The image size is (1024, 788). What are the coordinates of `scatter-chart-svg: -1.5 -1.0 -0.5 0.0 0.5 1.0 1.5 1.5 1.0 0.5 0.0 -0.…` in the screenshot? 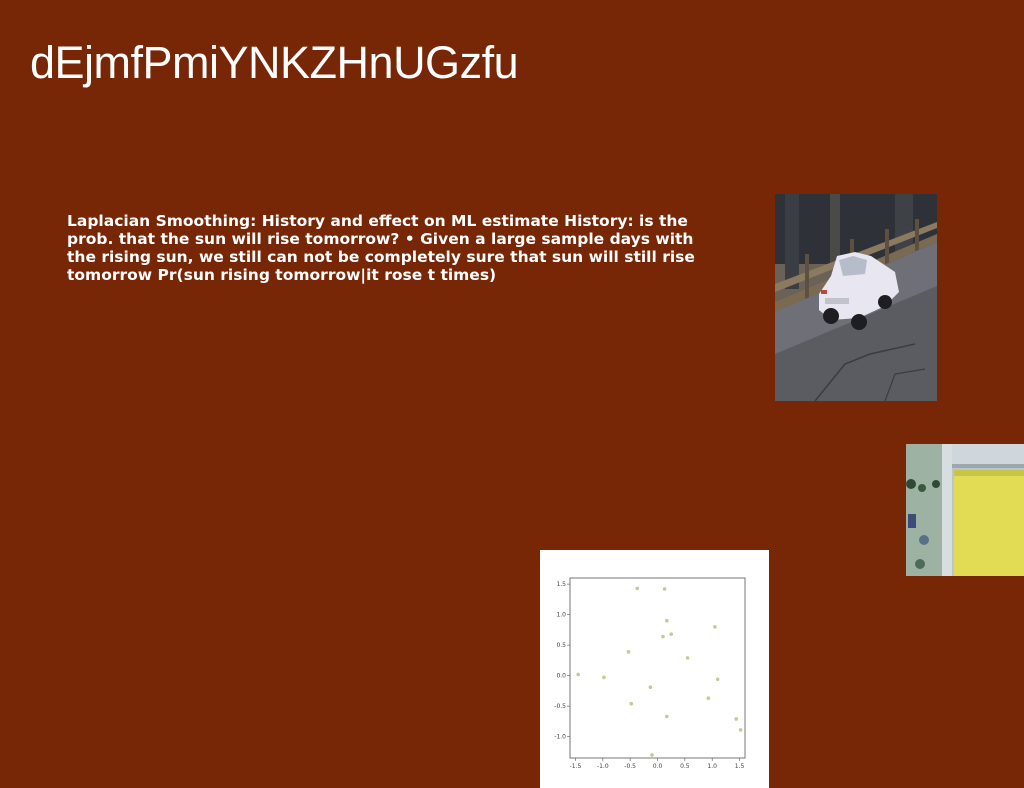 It's located at (650, 673).